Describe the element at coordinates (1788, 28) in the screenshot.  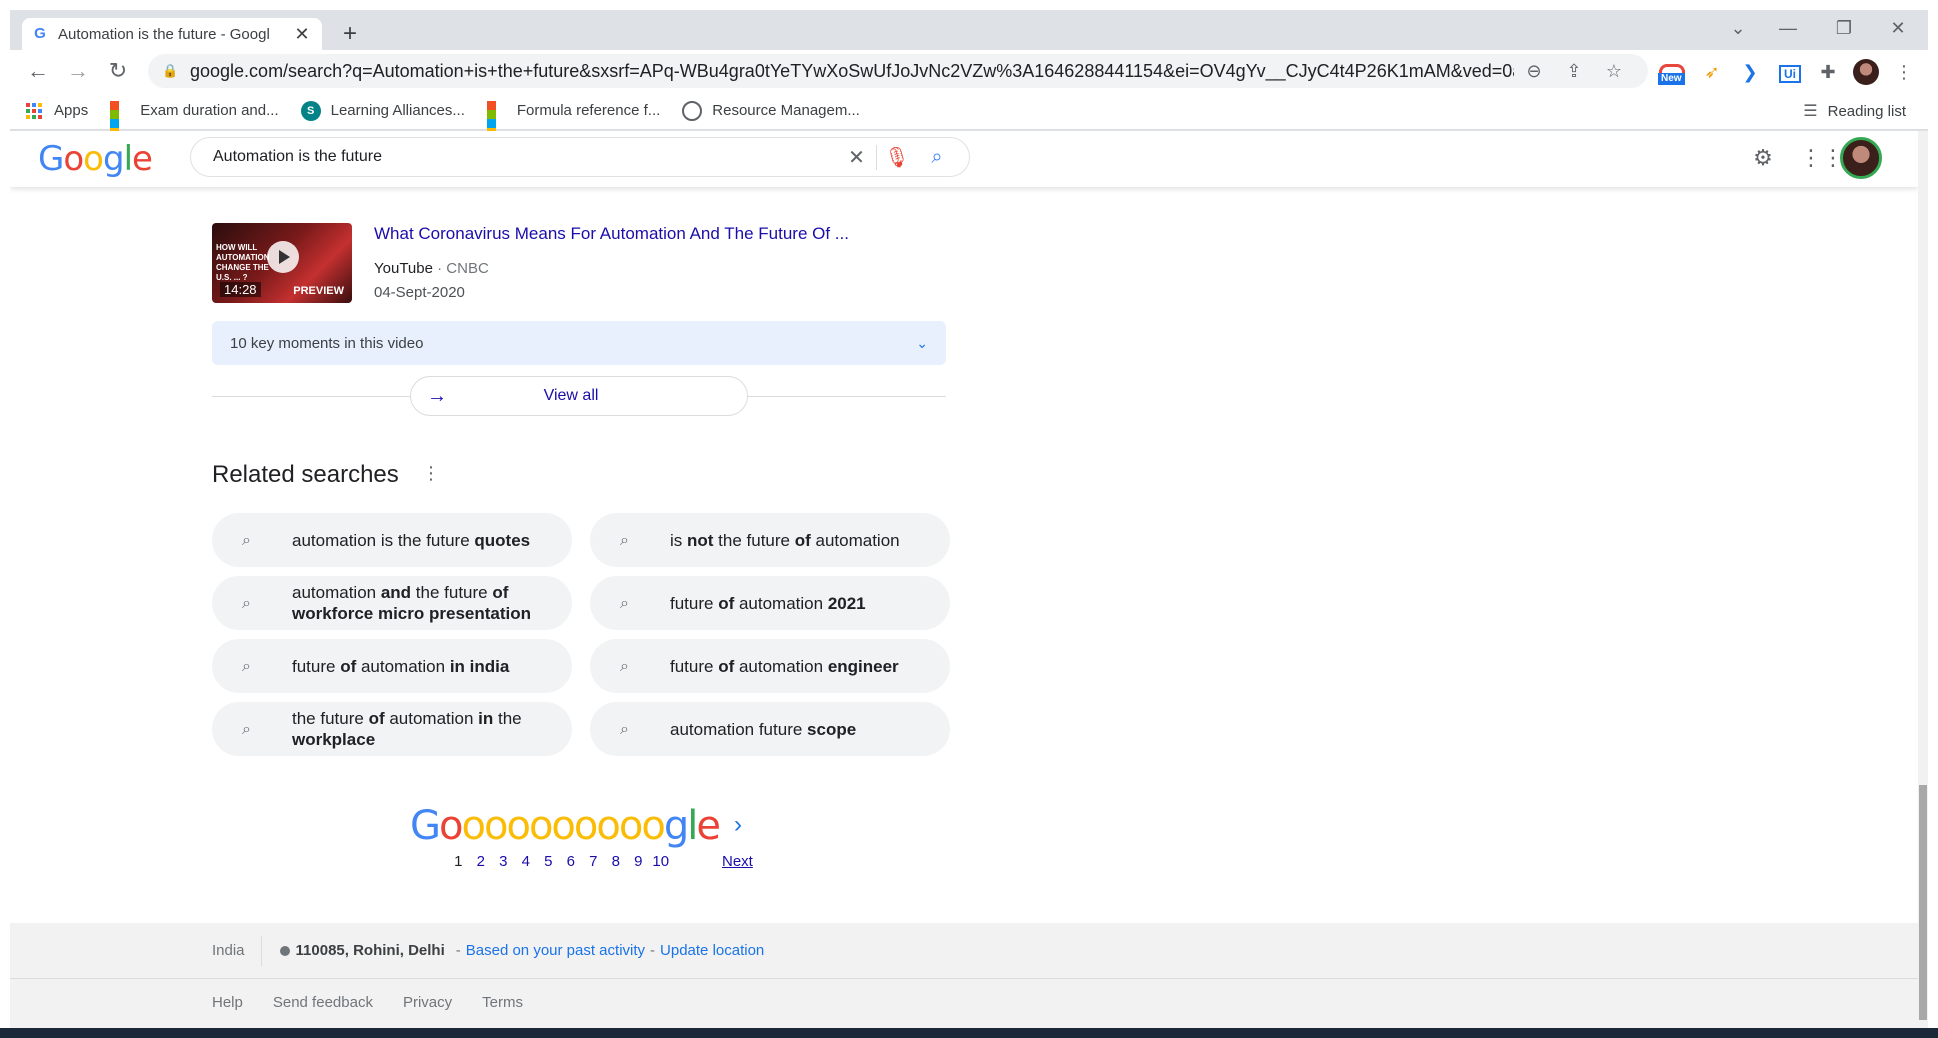
I see `minimize-icon: —` at that location.